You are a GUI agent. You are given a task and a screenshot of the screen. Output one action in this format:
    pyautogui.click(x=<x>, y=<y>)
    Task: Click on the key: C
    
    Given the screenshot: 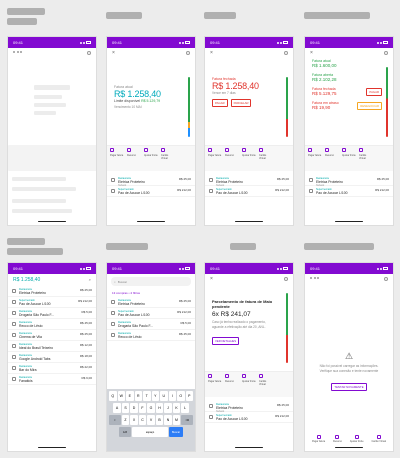 What is the action you would take?
    pyautogui.click(x=142, y=420)
    